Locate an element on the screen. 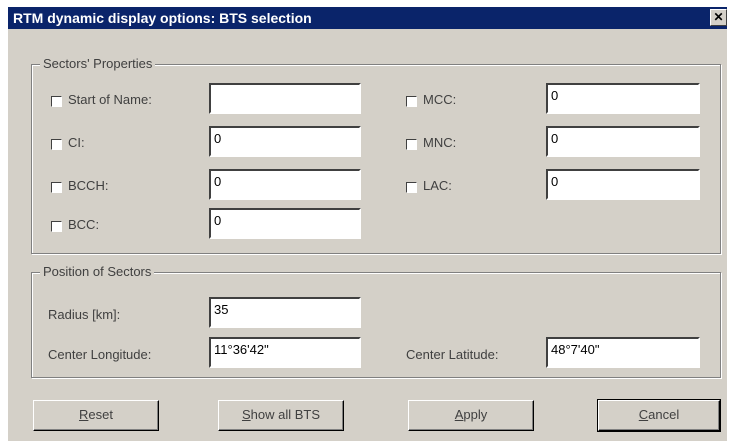 The width and height of the screenshot is (735, 441). center-longitude-label: Center Longitude: is located at coordinates (100, 354).